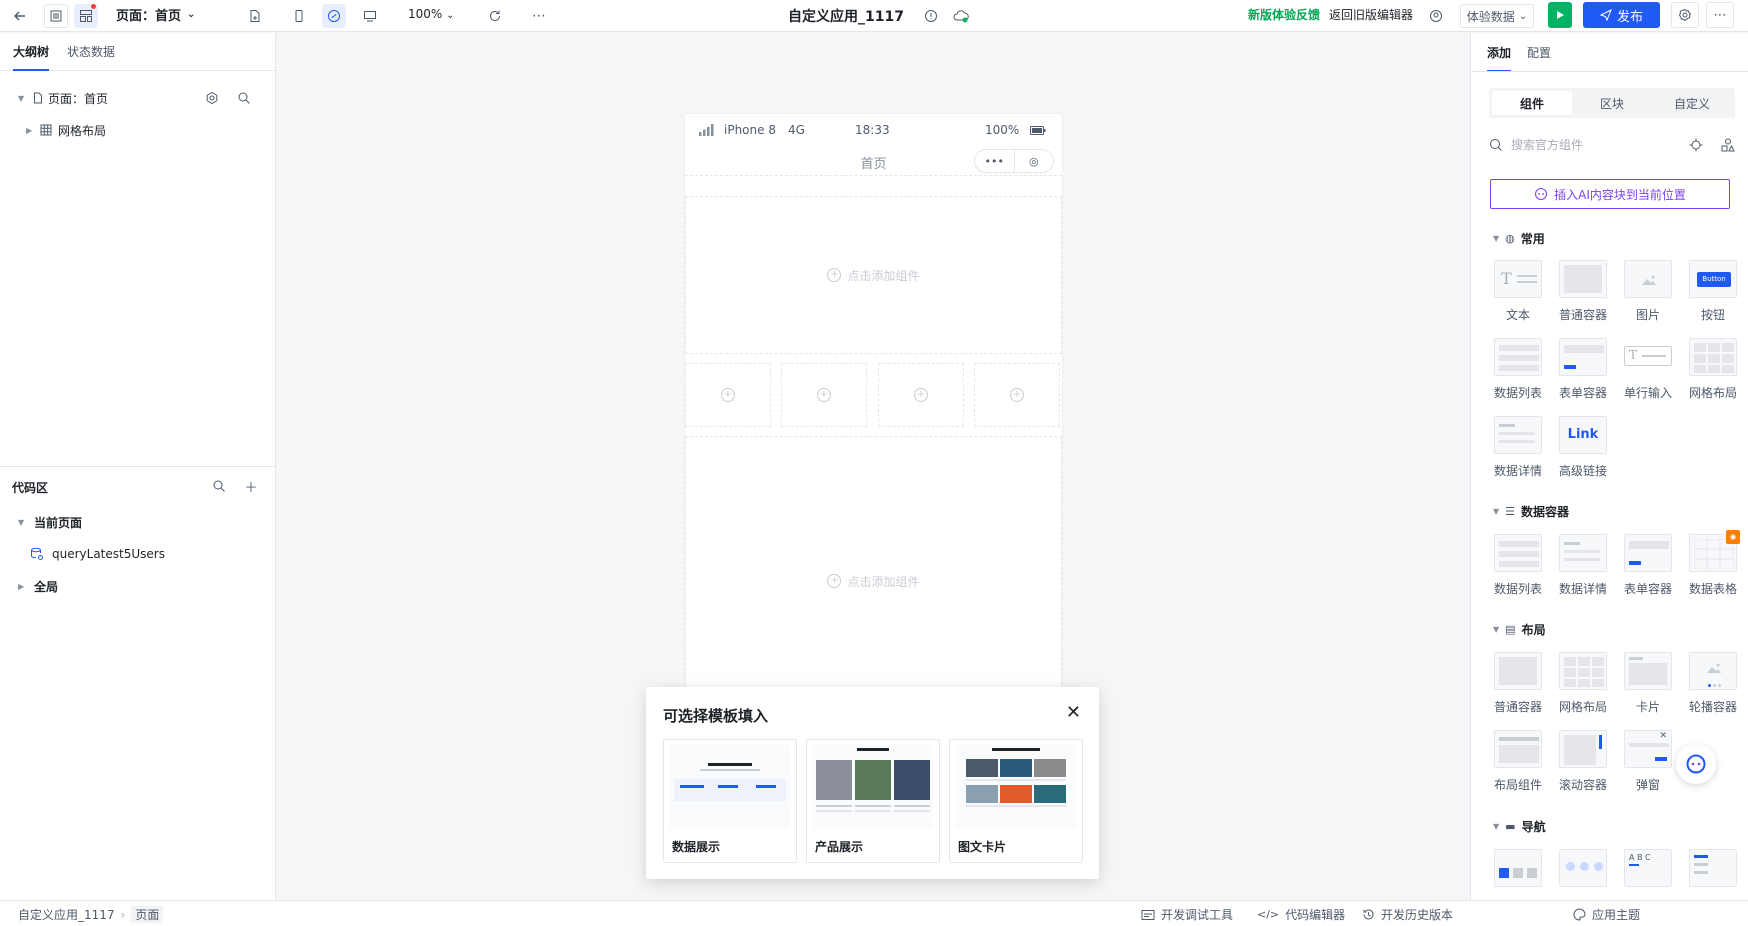 The height and width of the screenshot is (926, 1748). What do you see at coordinates (495, 16) in the screenshot?
I see `refresh-icon` at bounding box center [495, 16].